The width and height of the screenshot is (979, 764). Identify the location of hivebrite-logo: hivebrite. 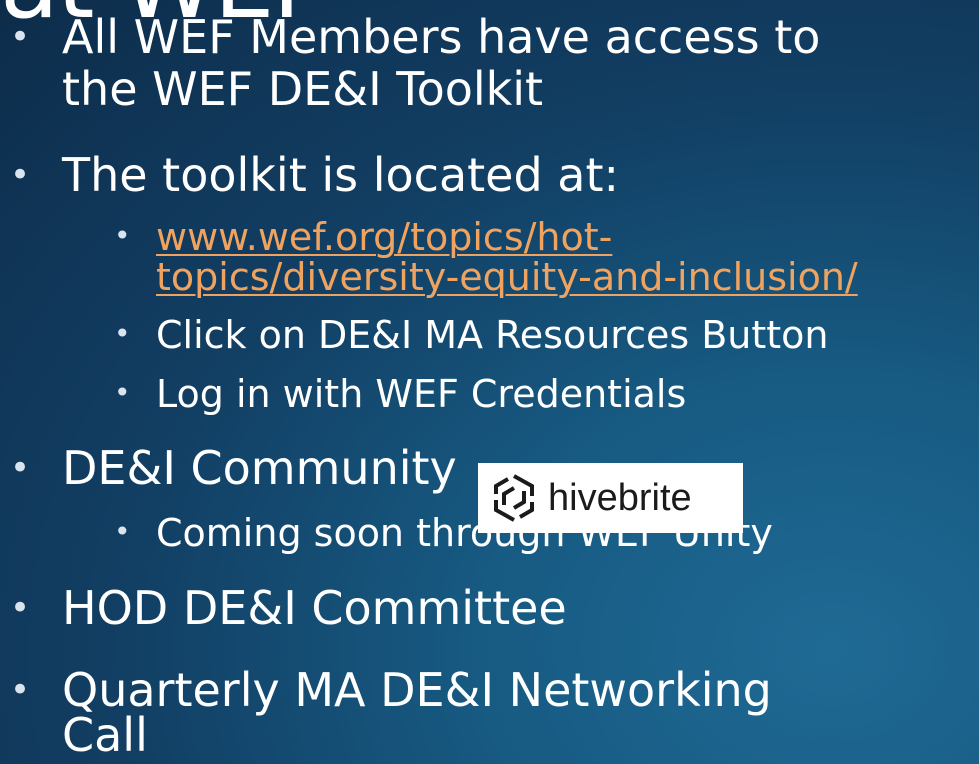
(610, 498).